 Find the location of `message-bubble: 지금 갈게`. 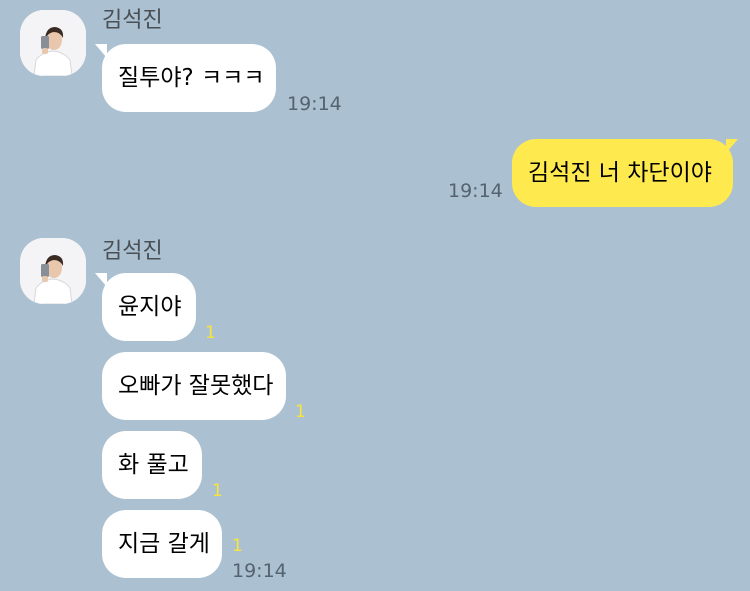

message-bubble: 지금 갈게 is located at coordinates (162, 544).